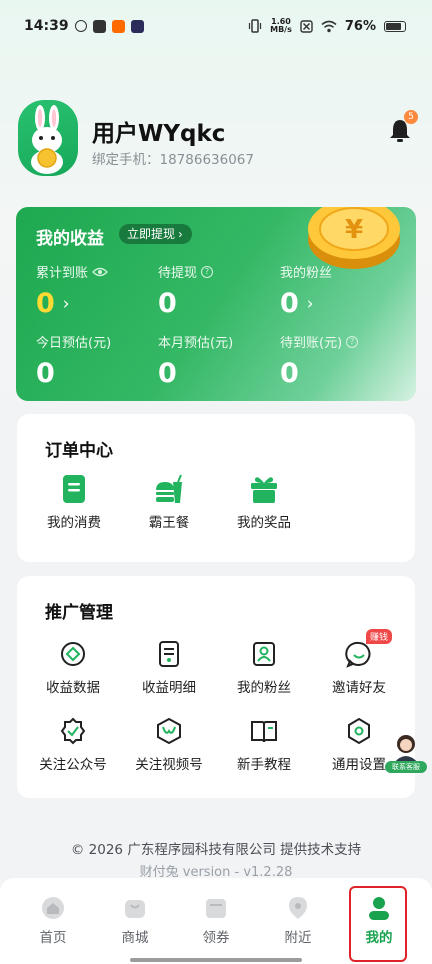 The width and height of the screenshot is (432, 964). I want to click on stat-label: 待提现, so click(178, 273).